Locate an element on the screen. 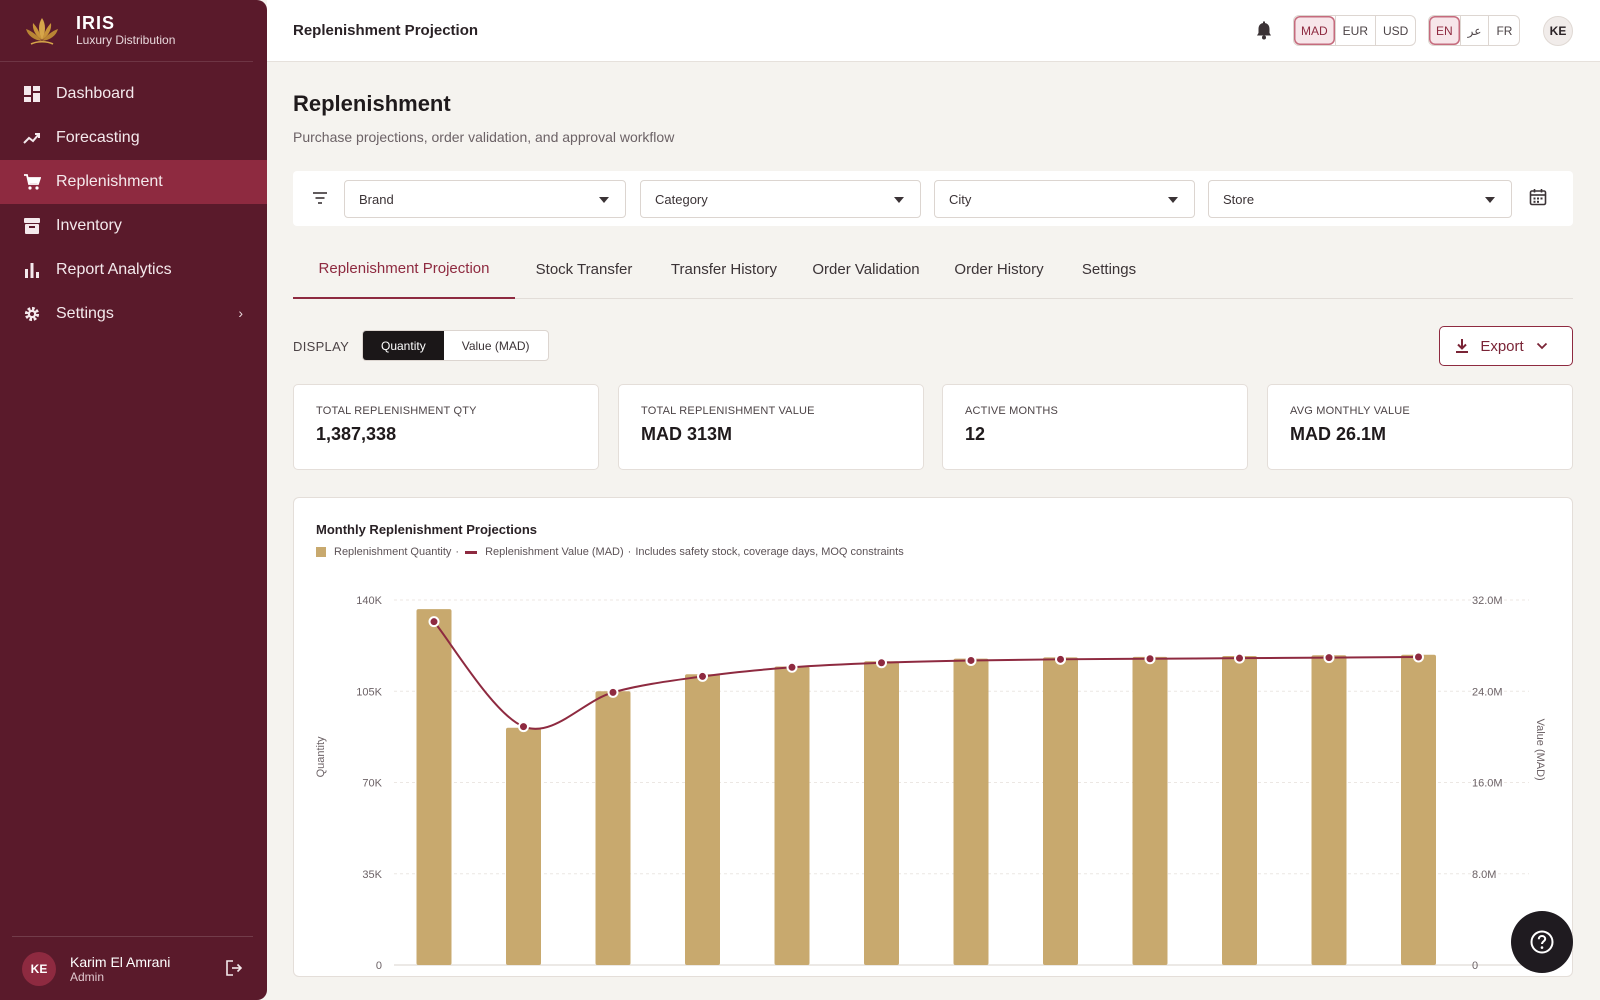 The height and width of the screenshot is (1000, 1600). export-button: Export is located at coordinates (1506, 346).